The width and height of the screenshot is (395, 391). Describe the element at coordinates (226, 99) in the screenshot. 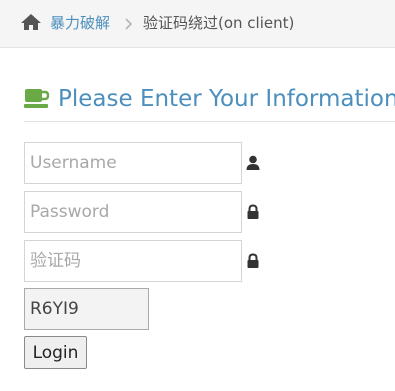

I see `page-title: Please Enter Your Information` at that location.